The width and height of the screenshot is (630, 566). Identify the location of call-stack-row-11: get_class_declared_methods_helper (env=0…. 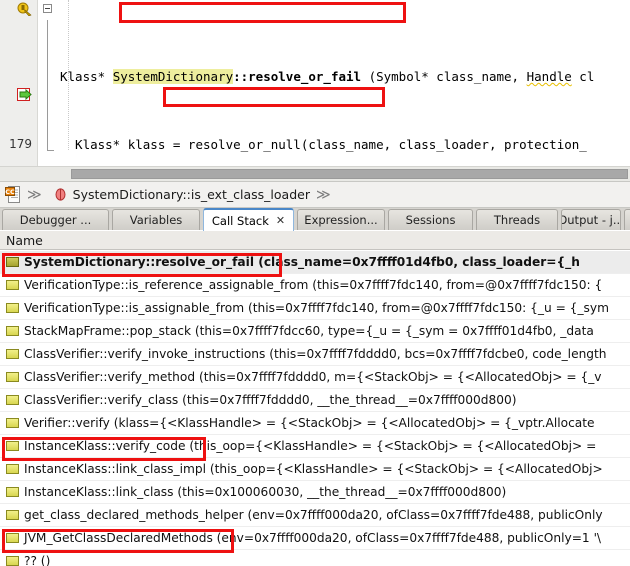
(315, 515).